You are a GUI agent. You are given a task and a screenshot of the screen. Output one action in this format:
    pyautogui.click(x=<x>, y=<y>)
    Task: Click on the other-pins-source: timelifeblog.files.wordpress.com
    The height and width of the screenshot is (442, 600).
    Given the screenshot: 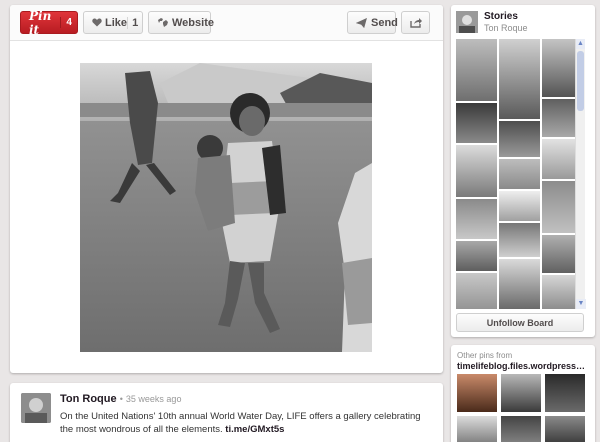 What is the action you would take?
    pyautogui.click(x=522, y=366)
    